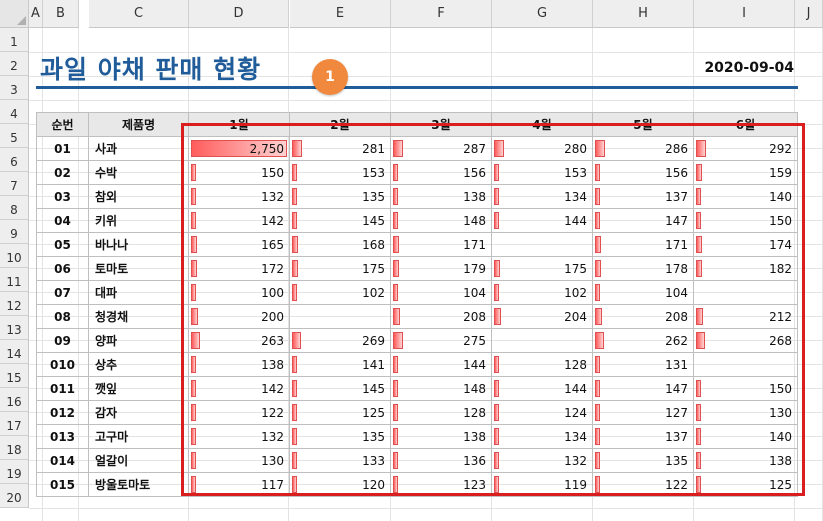 This screenshot has width=823, height=521. I want to click on cell-product-name: 상추, so click(138, 364).